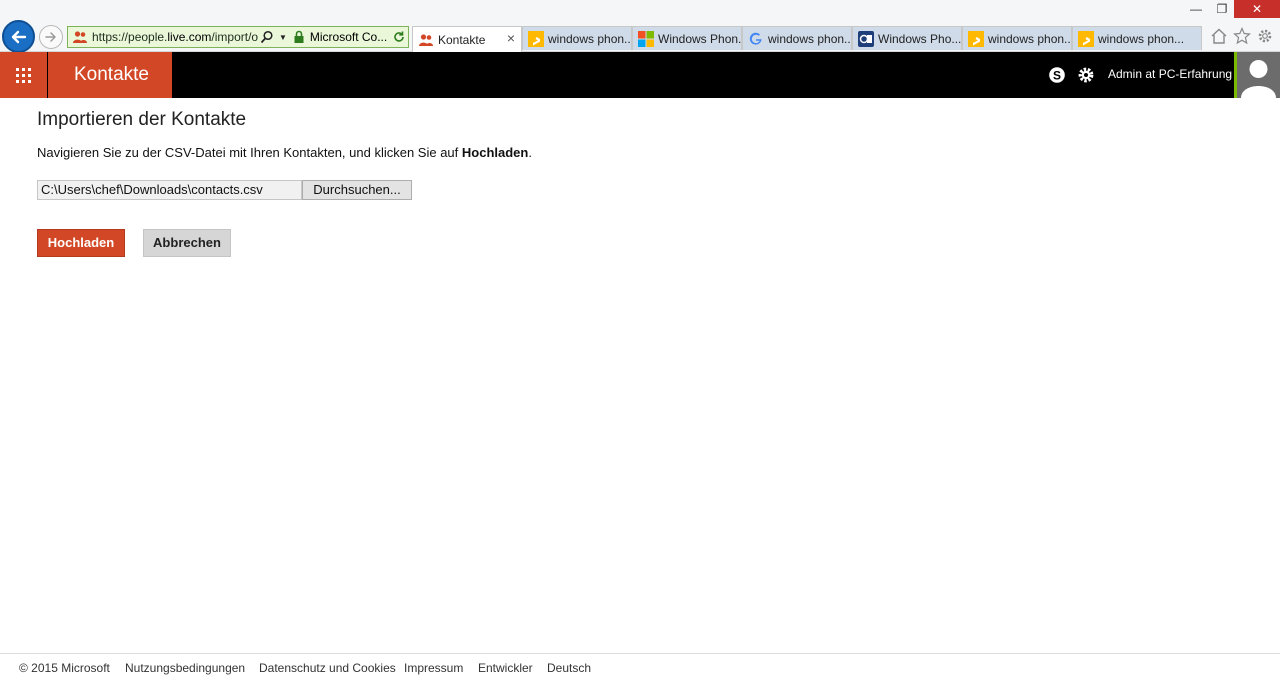  What do you see at coordinates (175, 37) in the screenshot?
I see `url-text: https://people.live.com/import/otl` at bounding box center [175, 37].